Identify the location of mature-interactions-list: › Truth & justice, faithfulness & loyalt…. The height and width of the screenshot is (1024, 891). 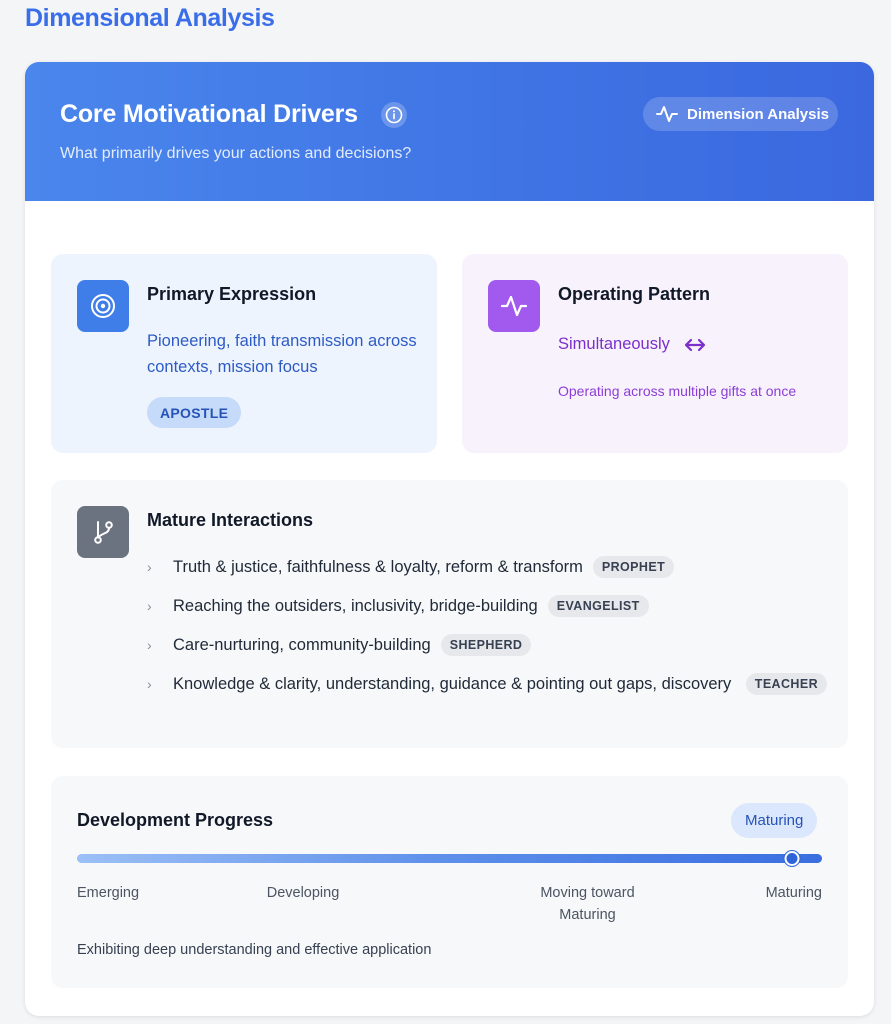
(487, 632).